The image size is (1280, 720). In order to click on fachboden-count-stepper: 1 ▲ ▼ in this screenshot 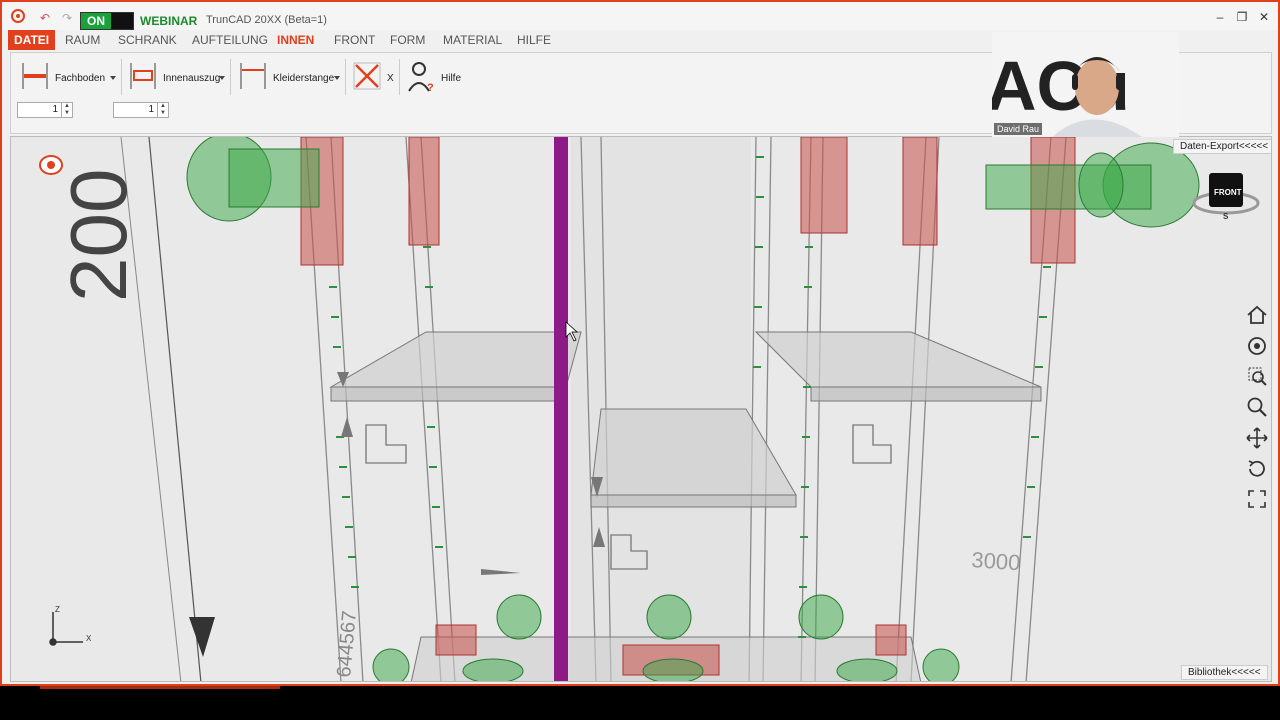, I will do `click(45, 110)`.